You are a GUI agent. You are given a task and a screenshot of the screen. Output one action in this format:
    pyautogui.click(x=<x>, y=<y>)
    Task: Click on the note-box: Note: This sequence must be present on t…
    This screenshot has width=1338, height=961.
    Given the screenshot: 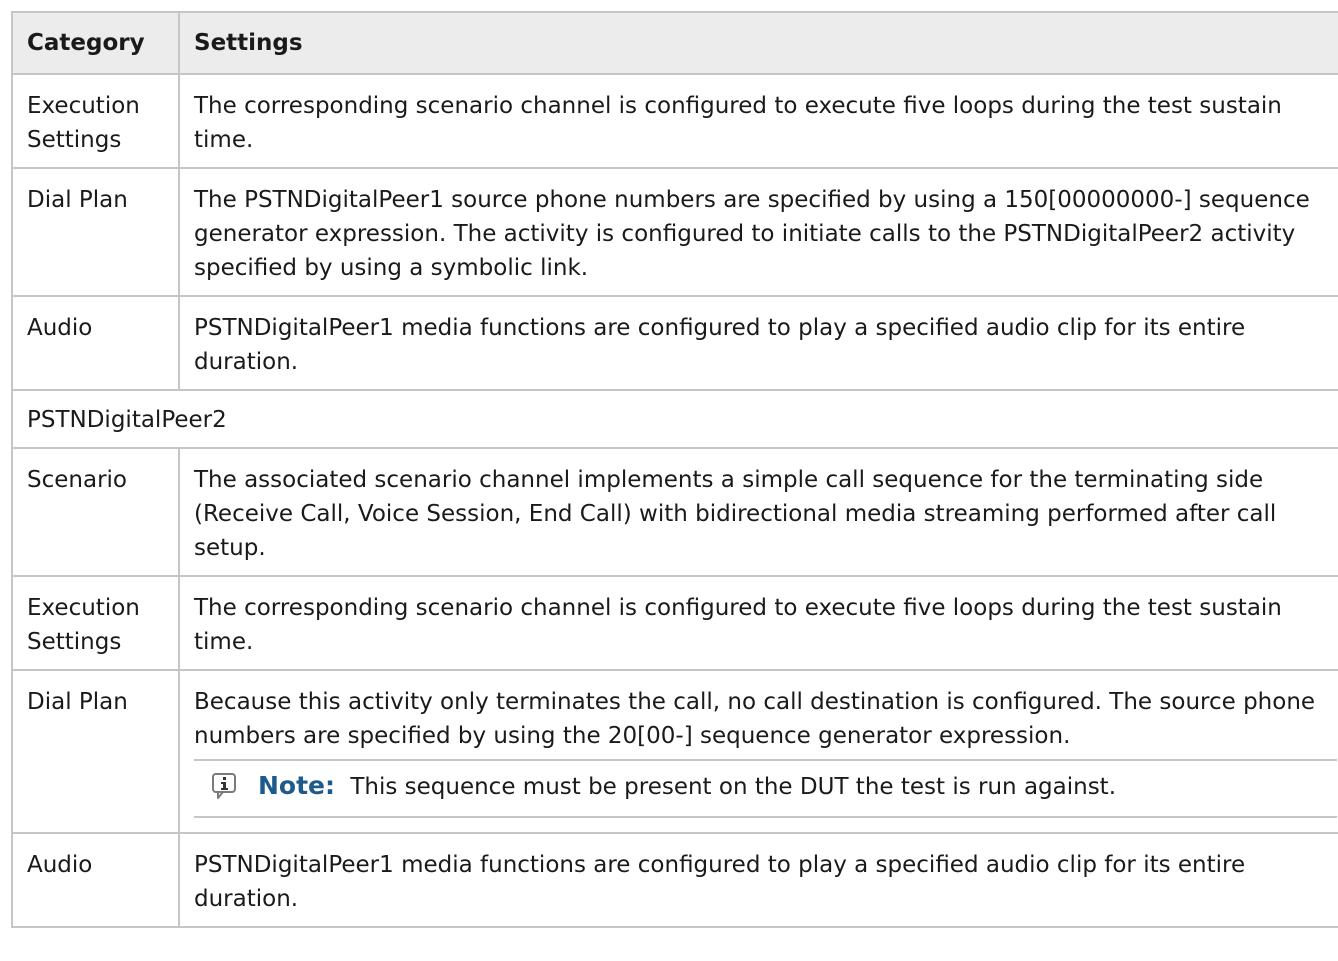 What is the action you would take?
    pyautogui.click(x=765, y=788)
    